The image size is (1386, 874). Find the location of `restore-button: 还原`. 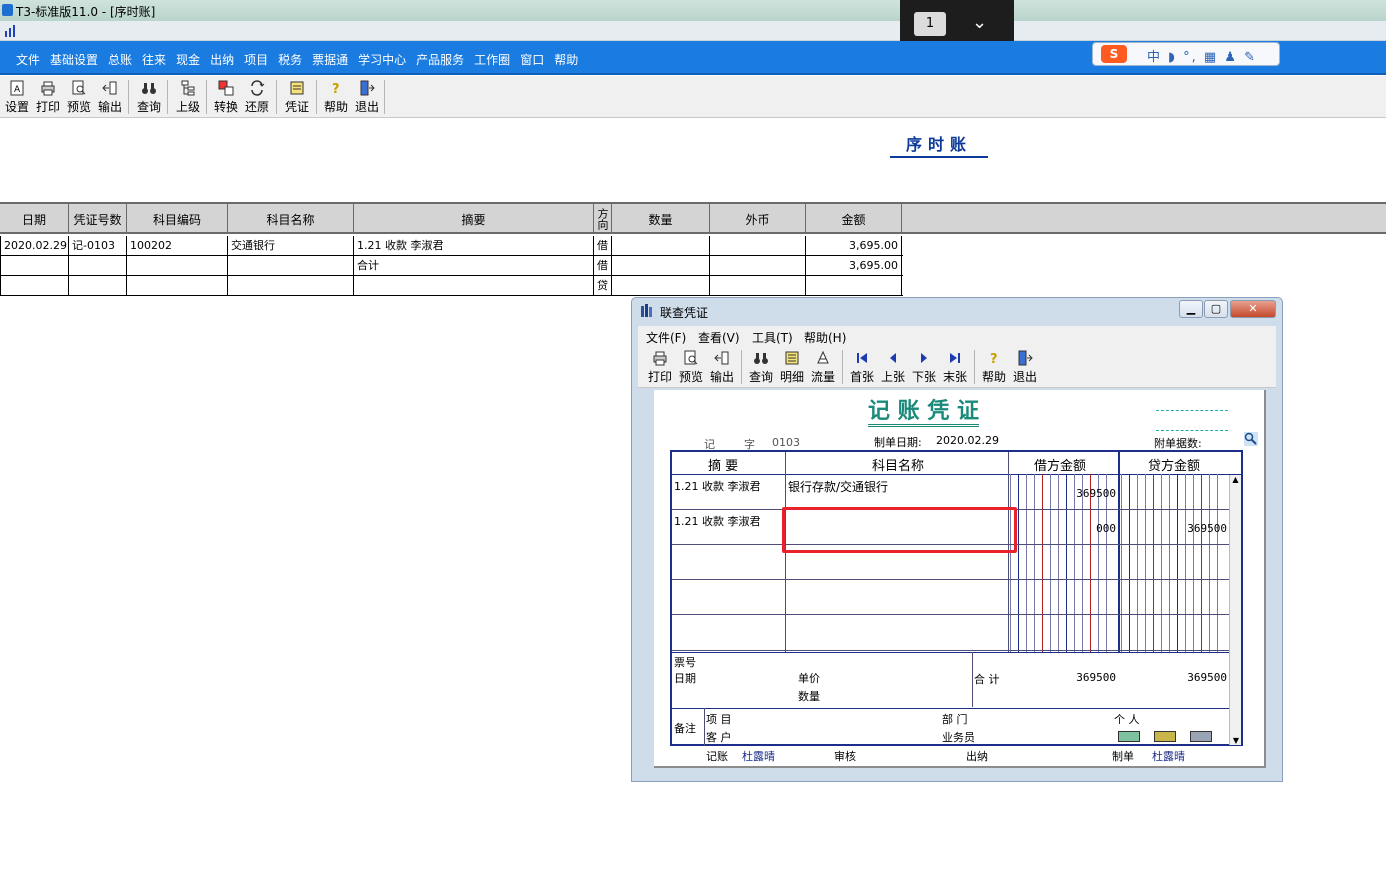

restore-button: 还原 is located at coordinates (257, 97).